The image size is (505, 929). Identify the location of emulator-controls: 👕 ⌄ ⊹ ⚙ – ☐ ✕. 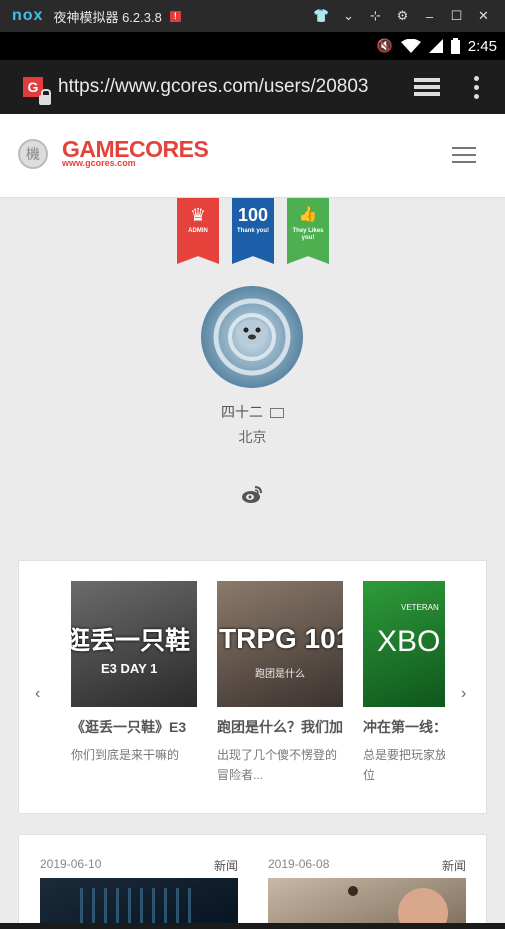
(402, 16).